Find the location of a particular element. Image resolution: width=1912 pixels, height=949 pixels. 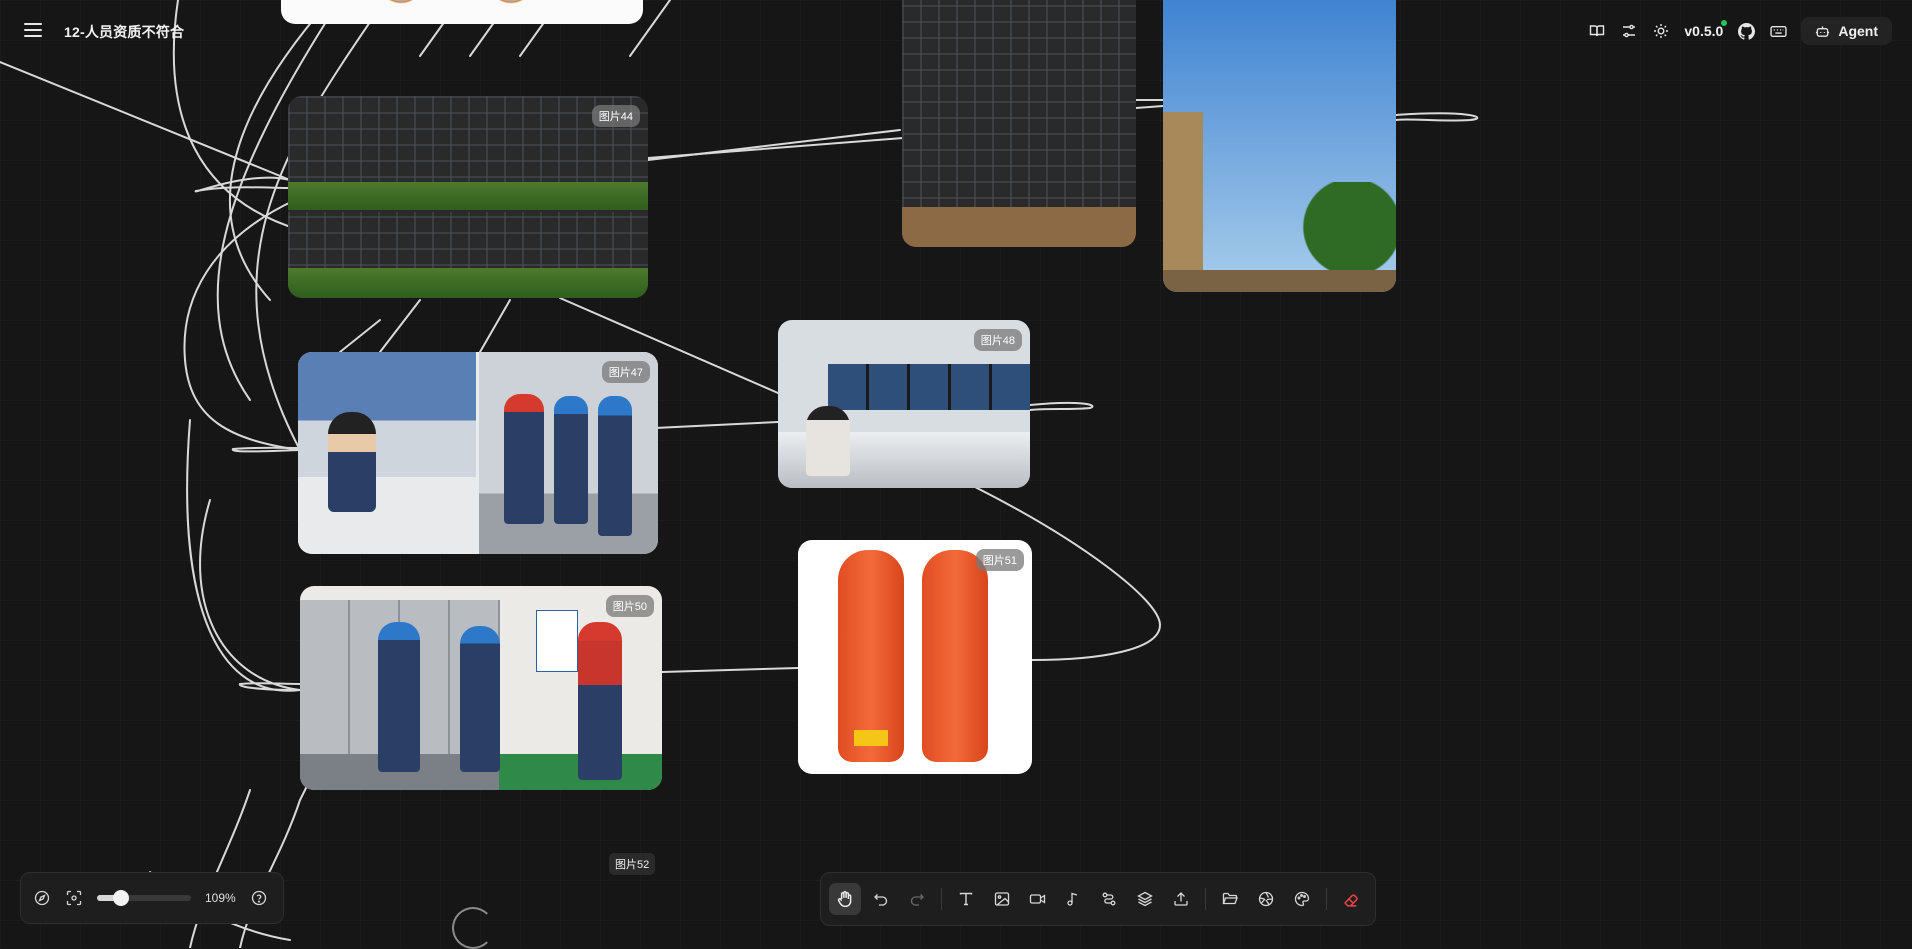

image-node-scaffold-photo is located at coordinates (1019, 123).